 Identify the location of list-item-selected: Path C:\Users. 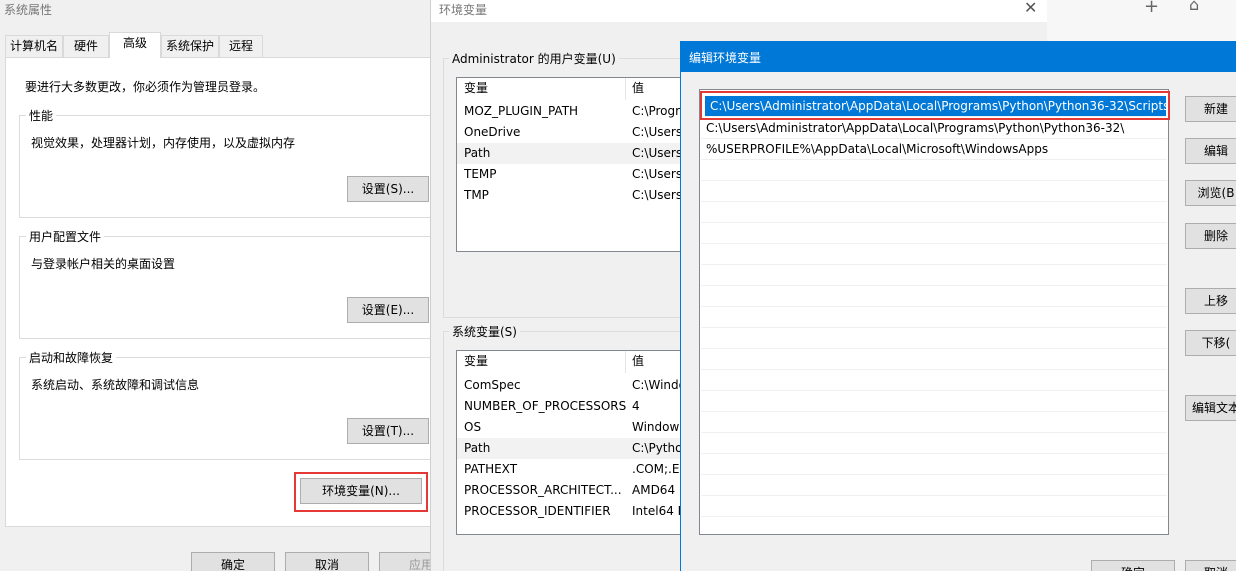
(576, 153).